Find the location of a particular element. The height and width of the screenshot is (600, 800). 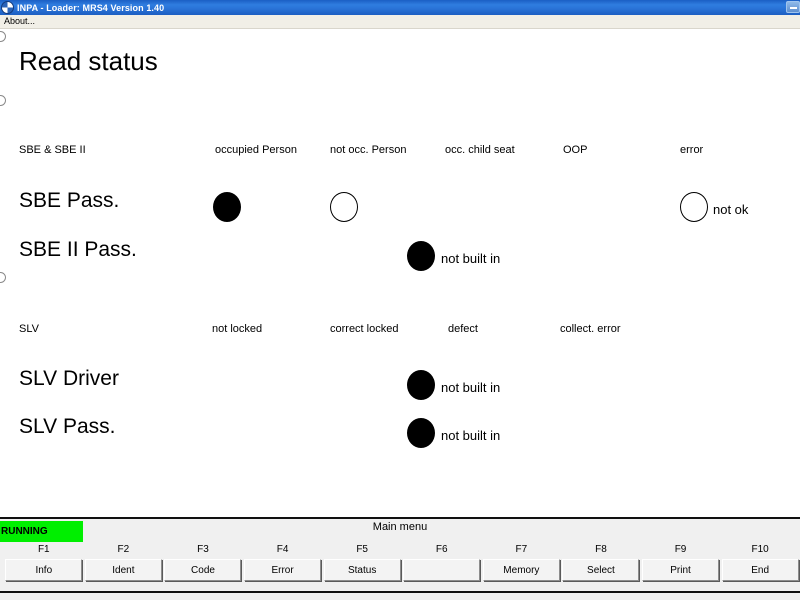

fkey-cell-f4: F4 Error is located at coordinates (283, 562).